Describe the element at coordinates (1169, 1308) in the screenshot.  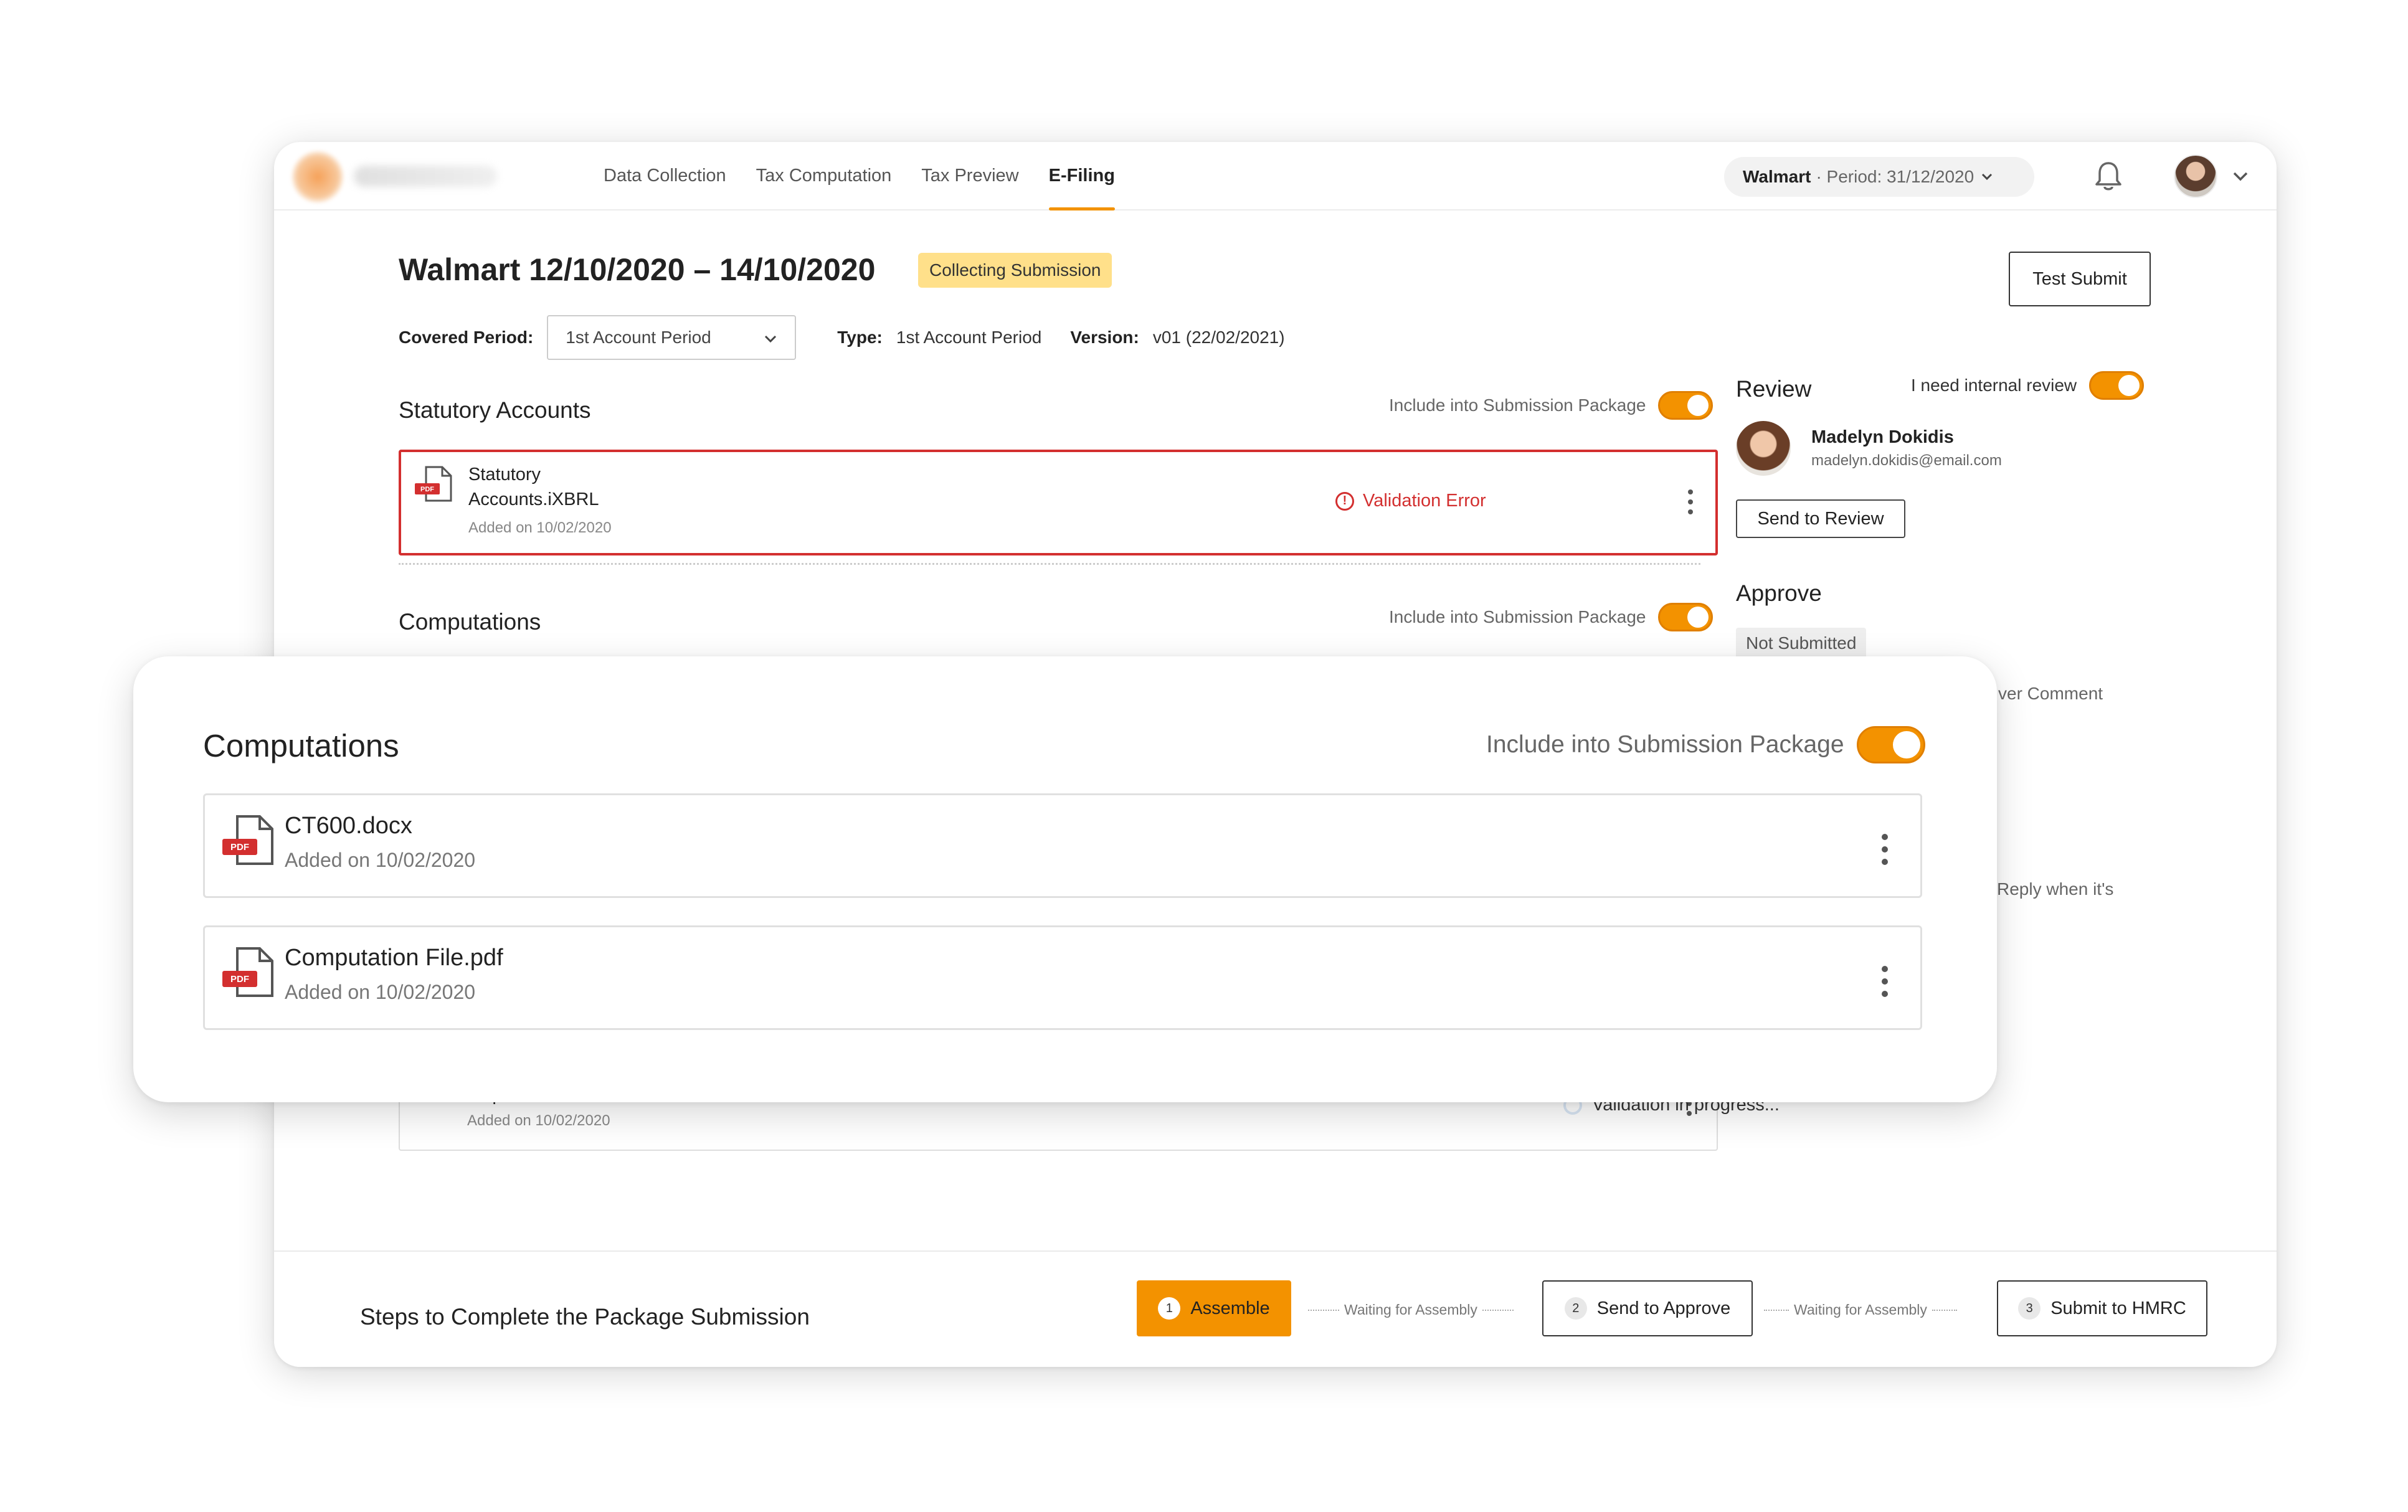
I see `step-number: 1` at that location.